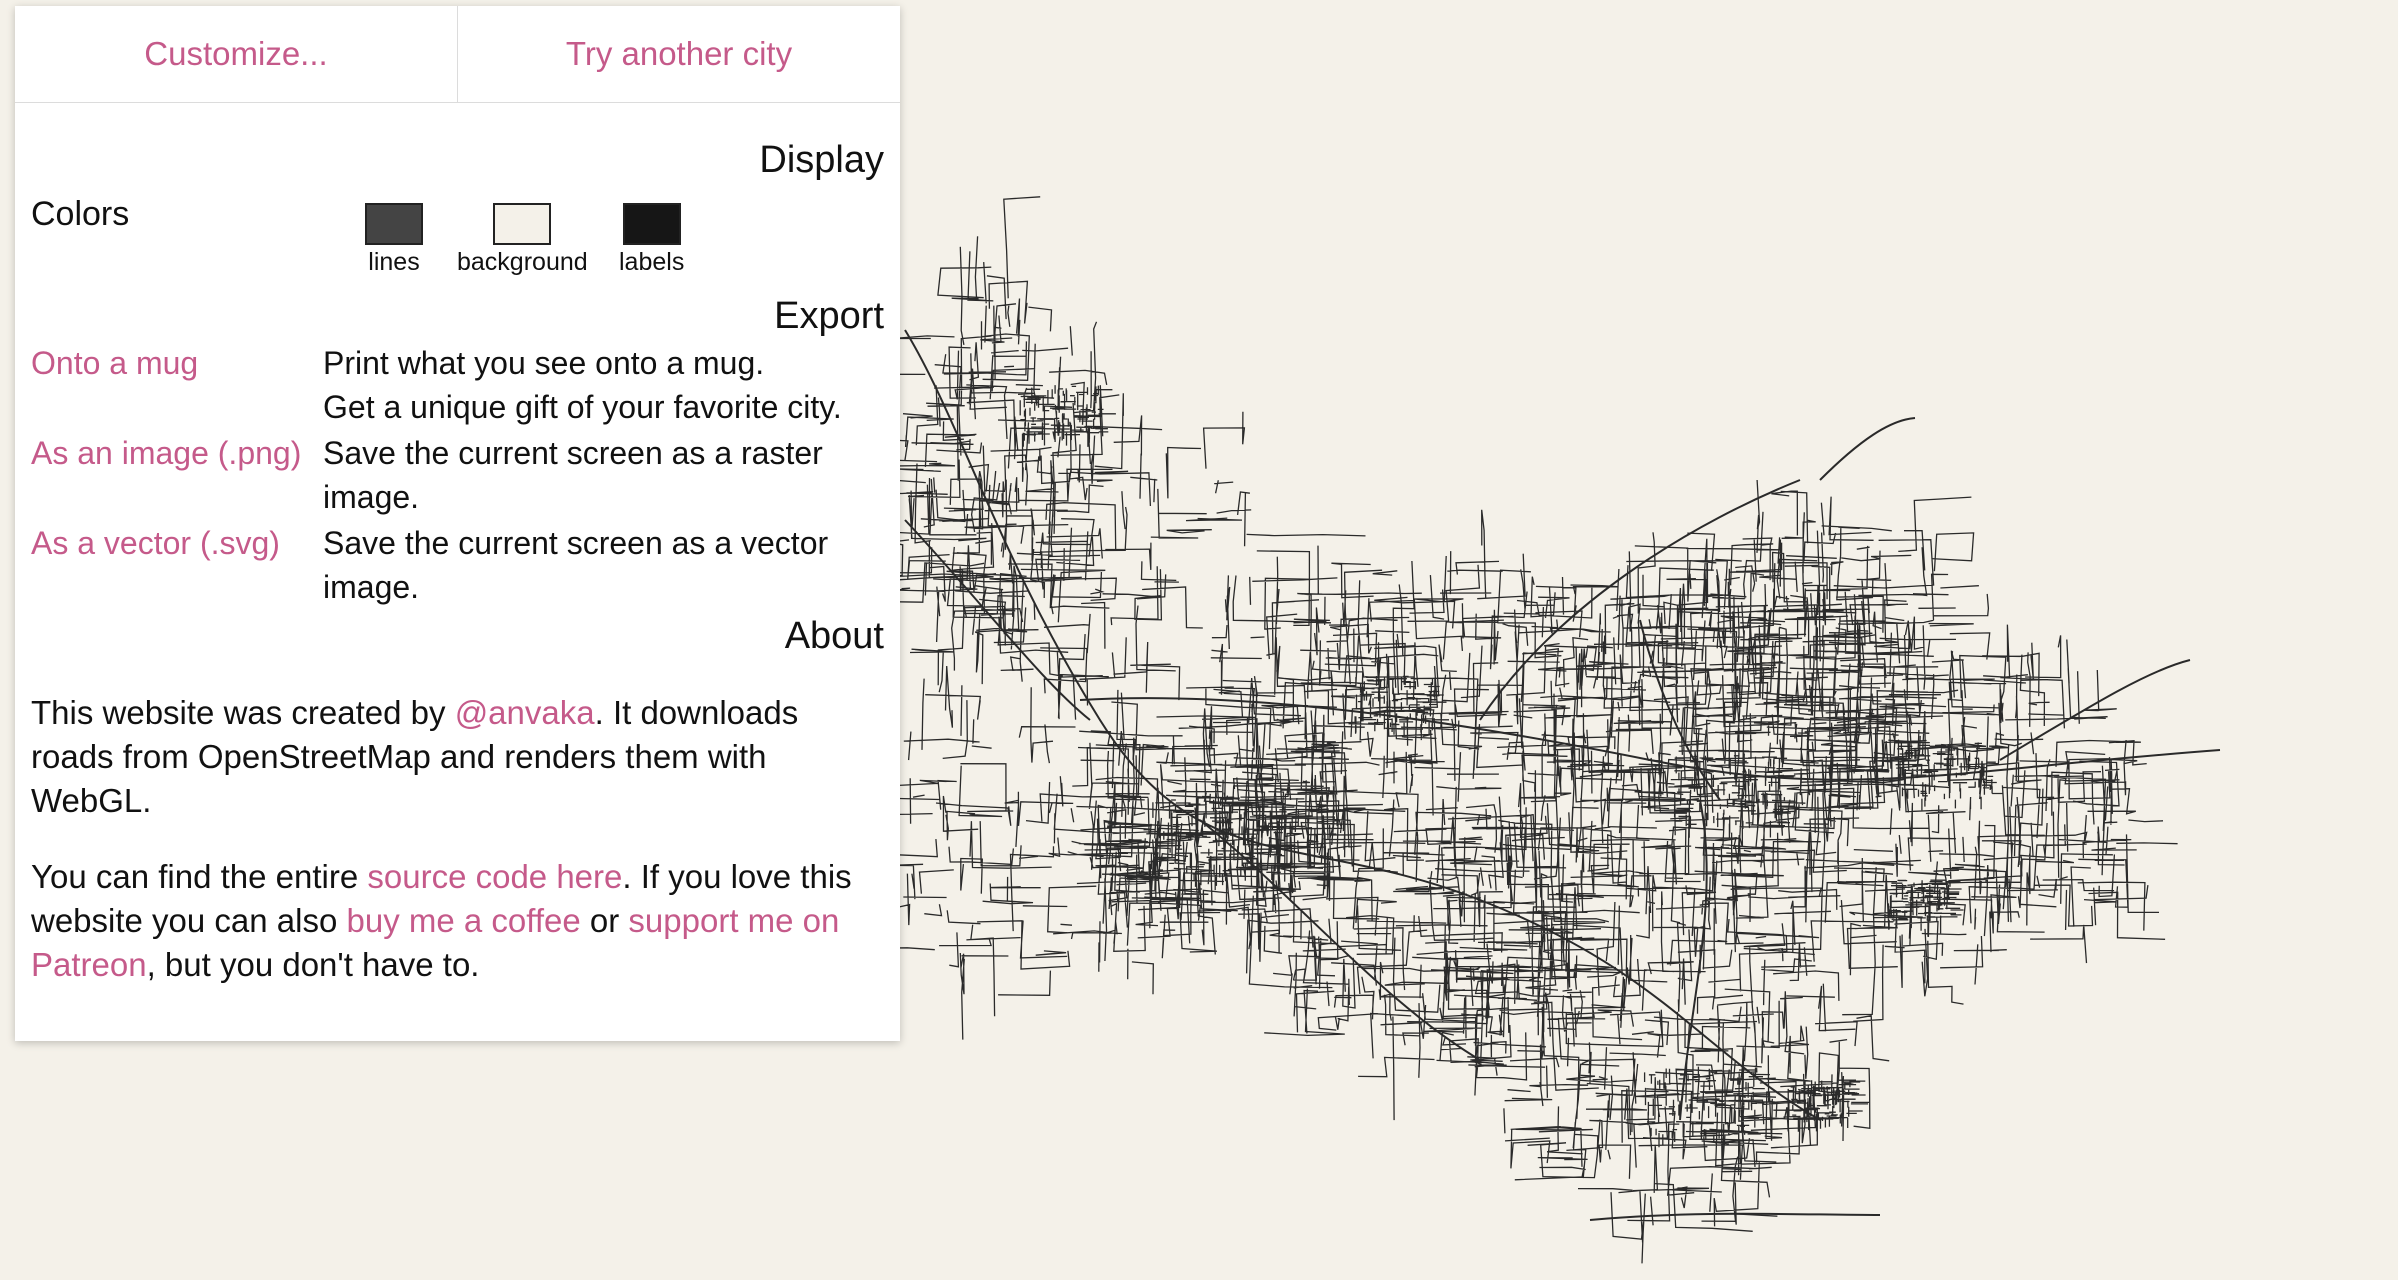  I want to click on background-swatch-label: background, so click(522, 262).